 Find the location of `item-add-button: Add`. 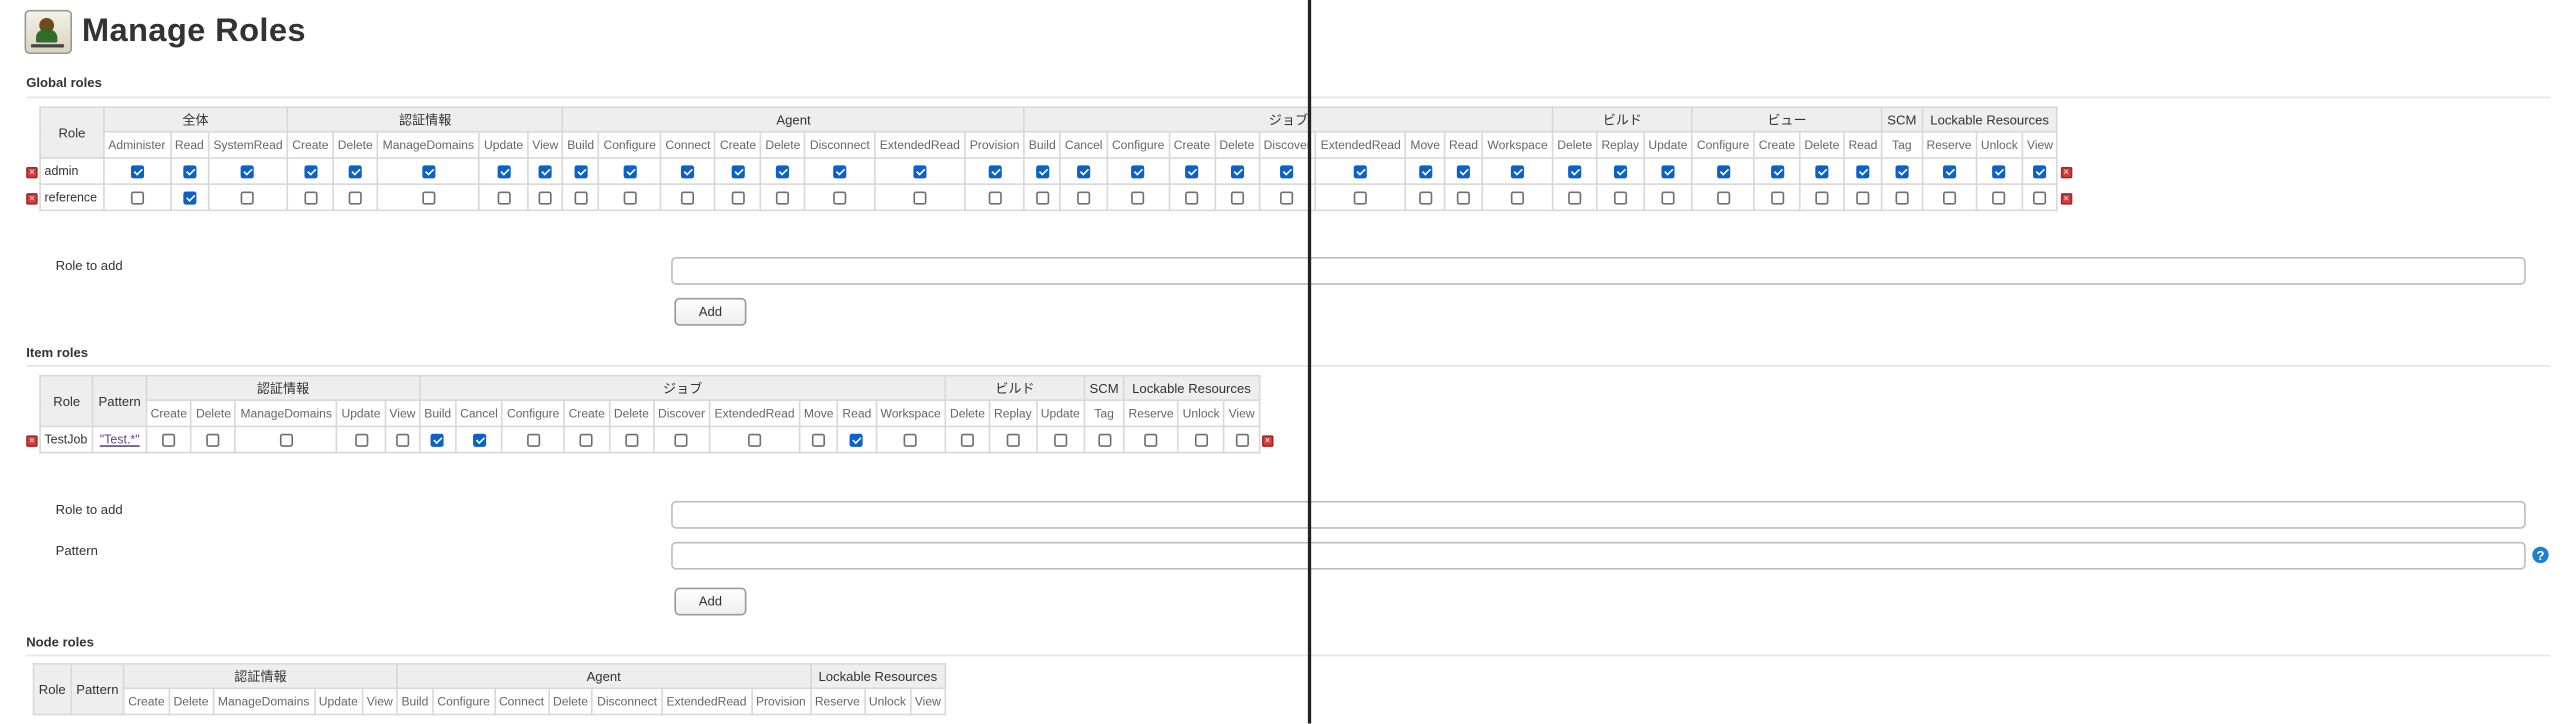

item-add-button: Add is located at coordinates (710, 601).